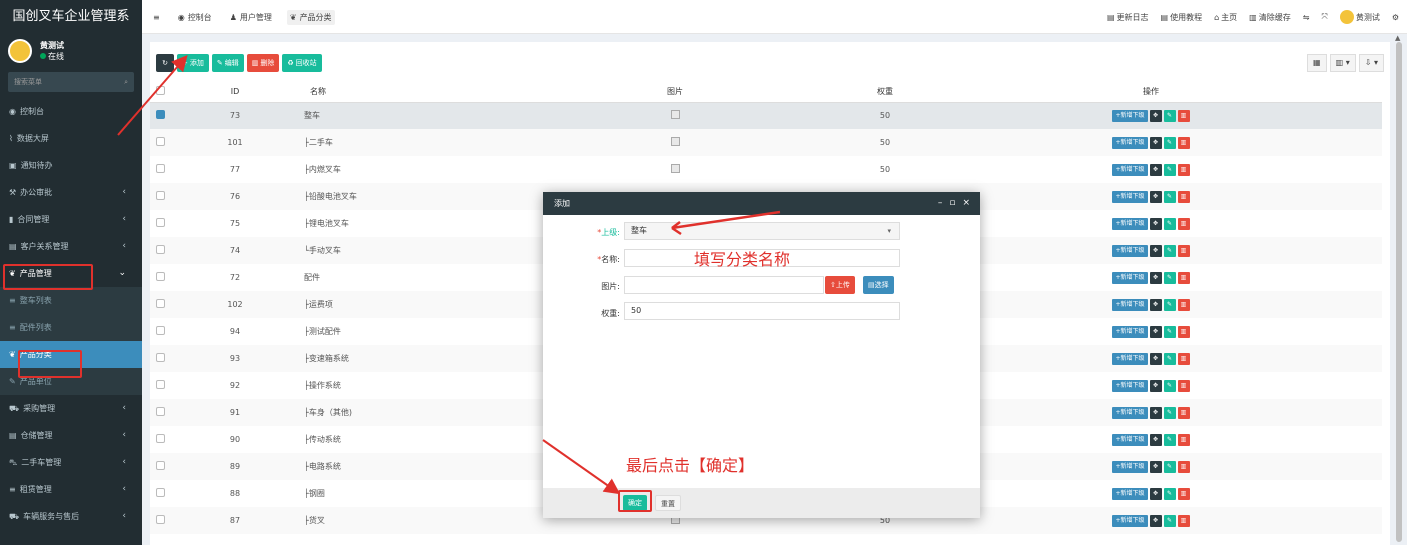 This screenshot has width=1407, height=545. I want to click on sidebar-item: ⌇ 数据大屏, so click(71, 138).